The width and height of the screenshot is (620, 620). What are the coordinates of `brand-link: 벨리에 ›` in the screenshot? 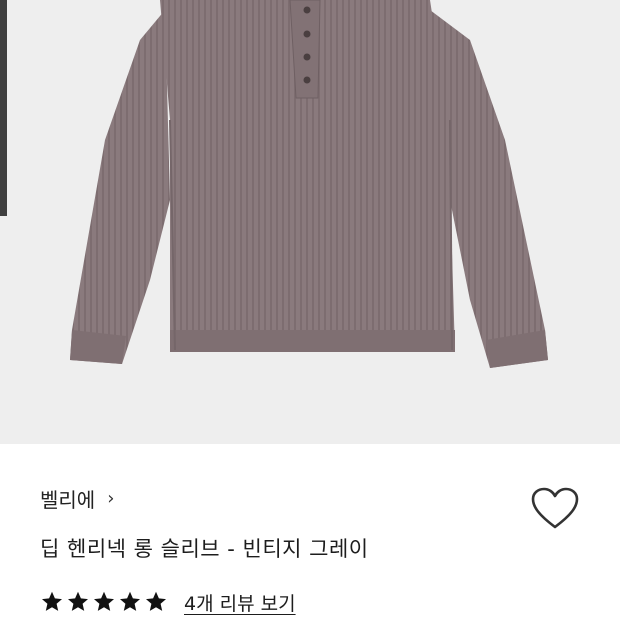 It's located at (77, 498).